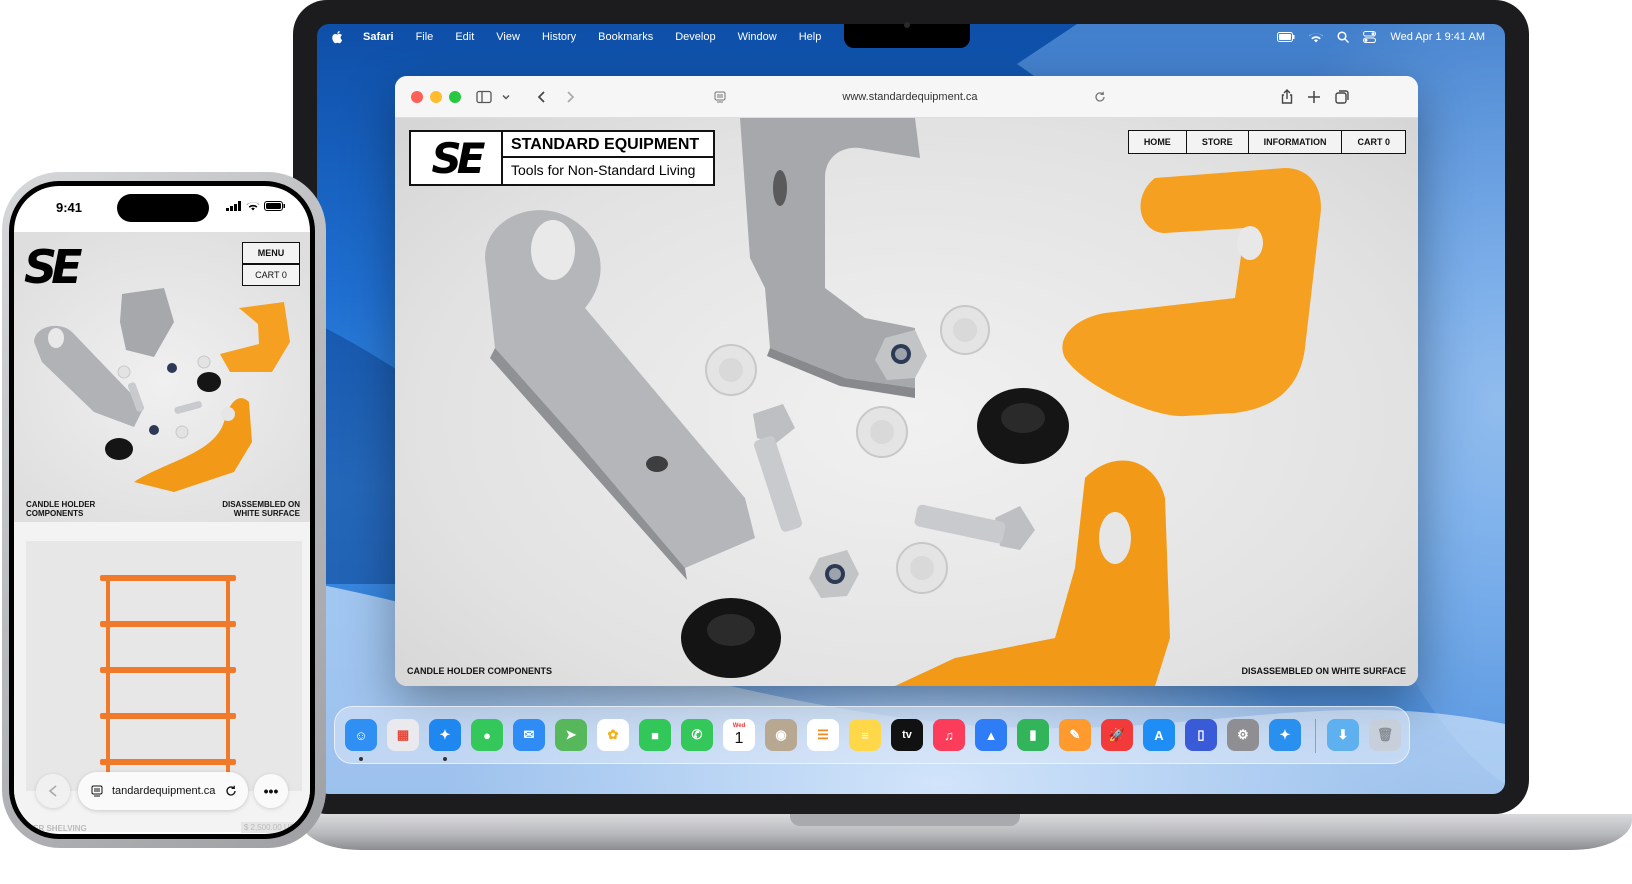 This screenshot has width=1632, height=884. What do you see at coordinates (457, 158) in the screenshot?
I see `se-logo-mark: SE` at bounding box center [457, 158].